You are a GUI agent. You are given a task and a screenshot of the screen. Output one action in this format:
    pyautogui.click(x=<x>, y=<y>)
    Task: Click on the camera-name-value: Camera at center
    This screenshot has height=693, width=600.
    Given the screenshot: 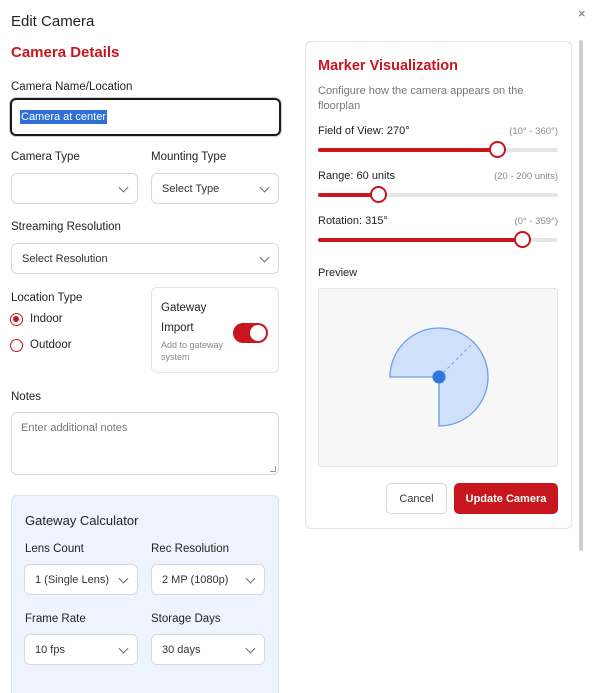 What is the action you would take?
    pyautogui.click(x=63, y=117)
    